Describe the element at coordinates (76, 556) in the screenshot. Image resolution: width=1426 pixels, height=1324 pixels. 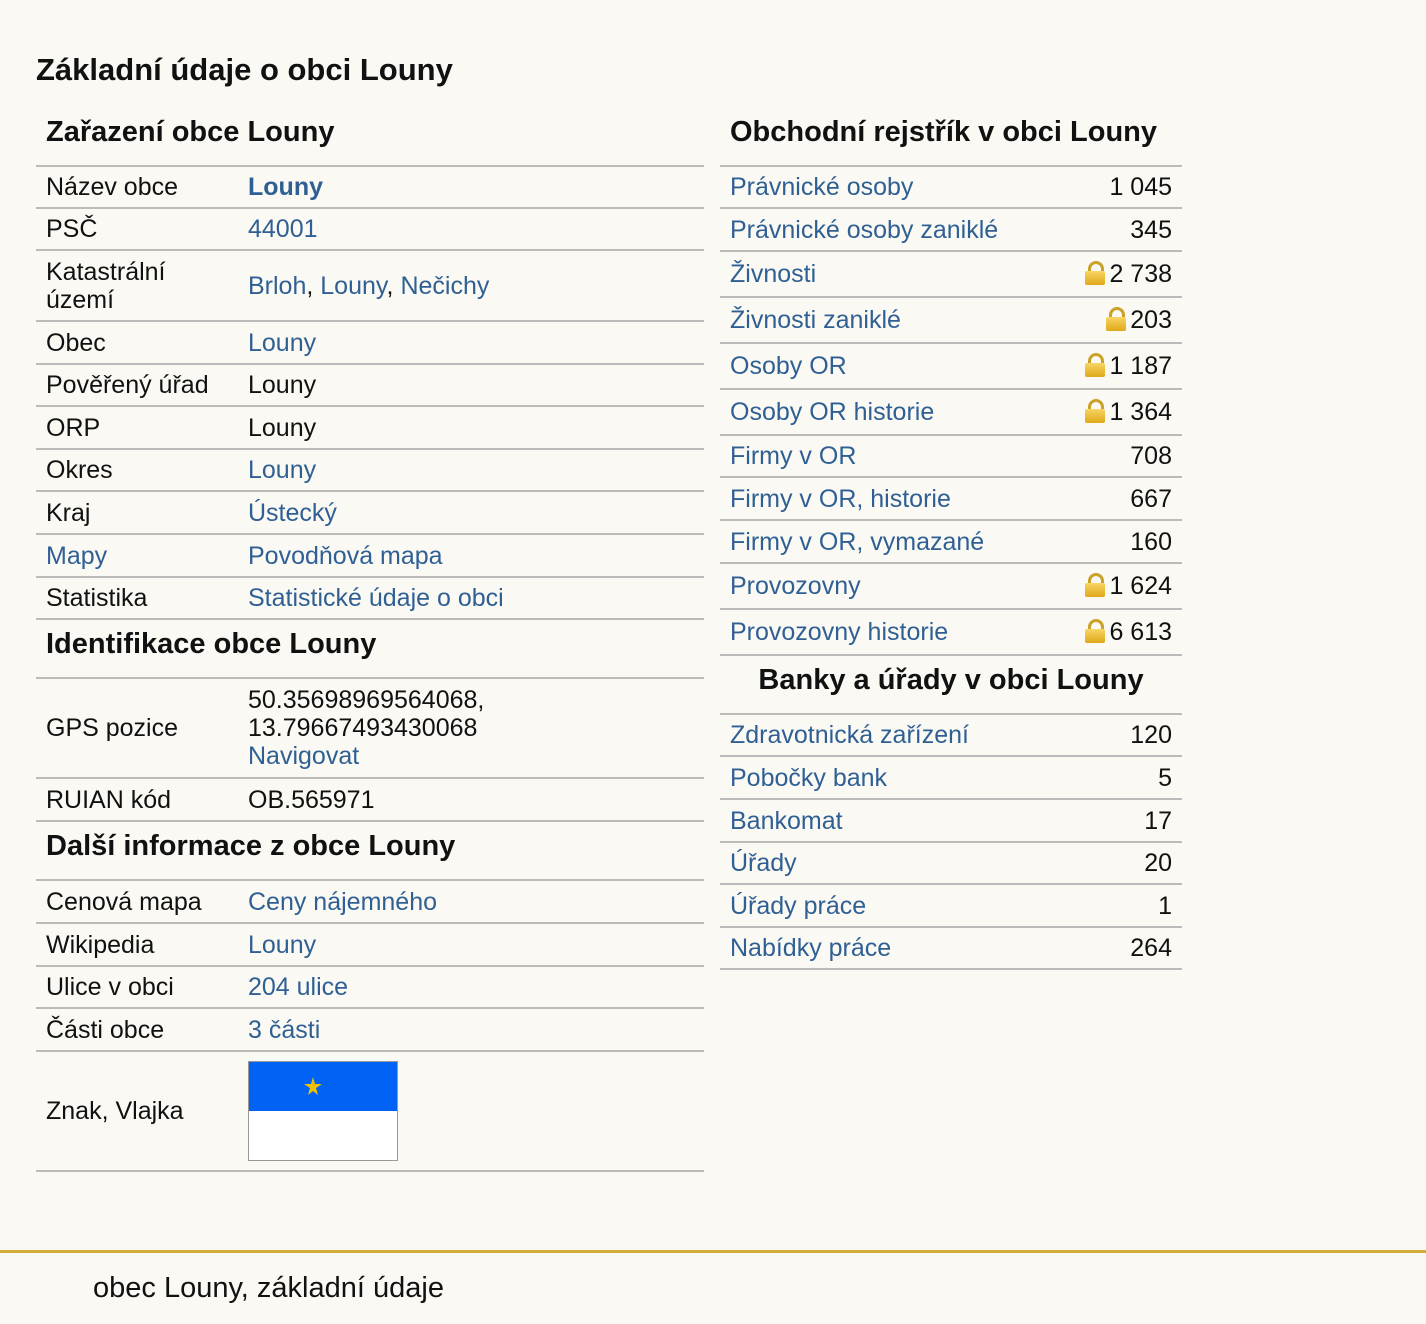
I see `mapy-link: Mapy` at that location.